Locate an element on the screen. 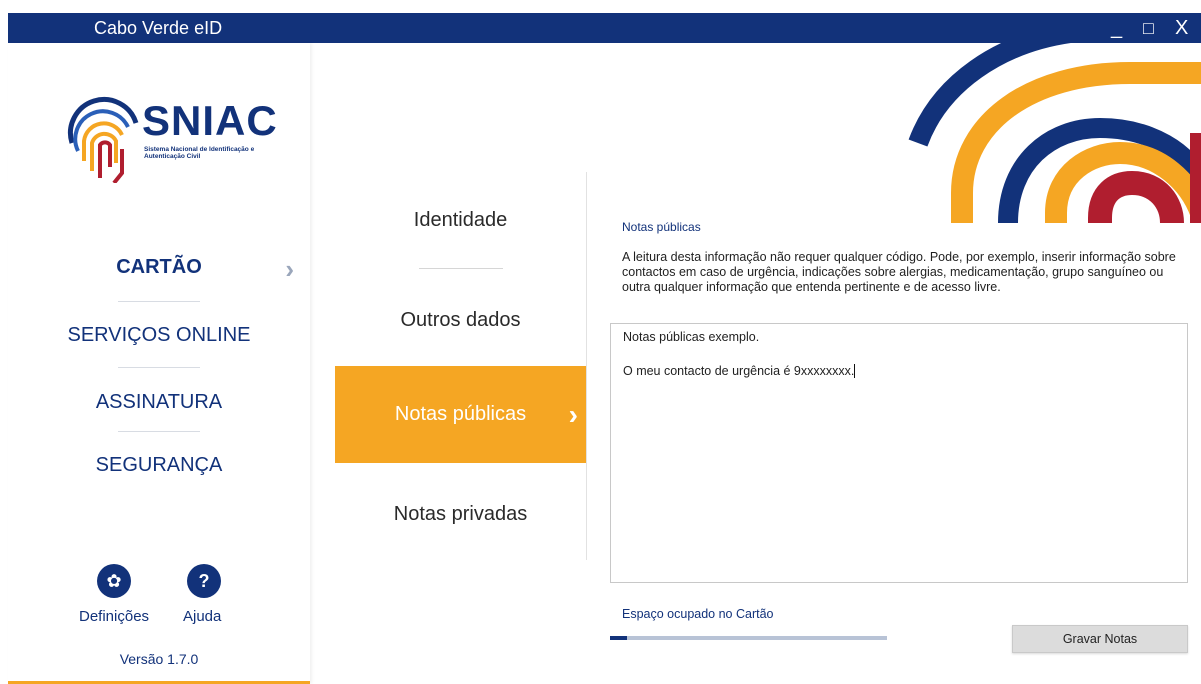 The height and width of the screenshot is (684, 1201). sidebar-item-servicos-online: SERVIÇOS ONLINE is located at coordinates (159, 335).